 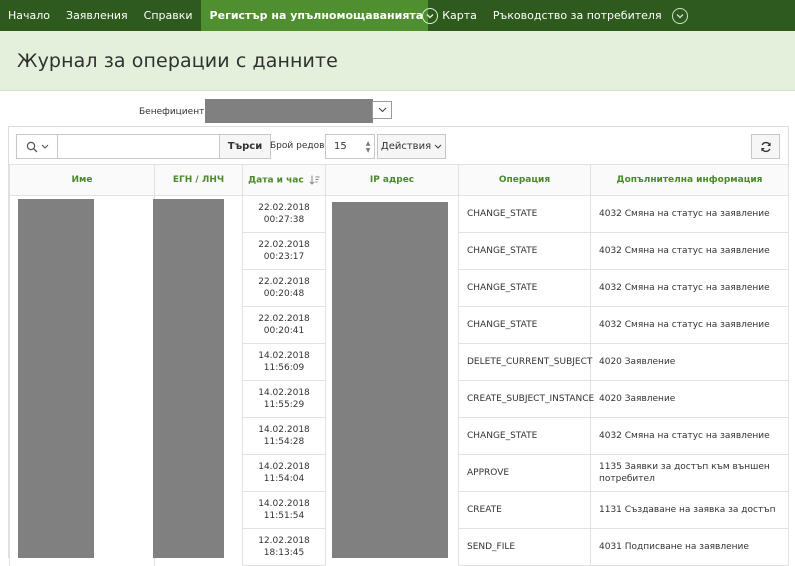 I want to click on column-header-ip: IP адрес, so click(x=392, y=180).